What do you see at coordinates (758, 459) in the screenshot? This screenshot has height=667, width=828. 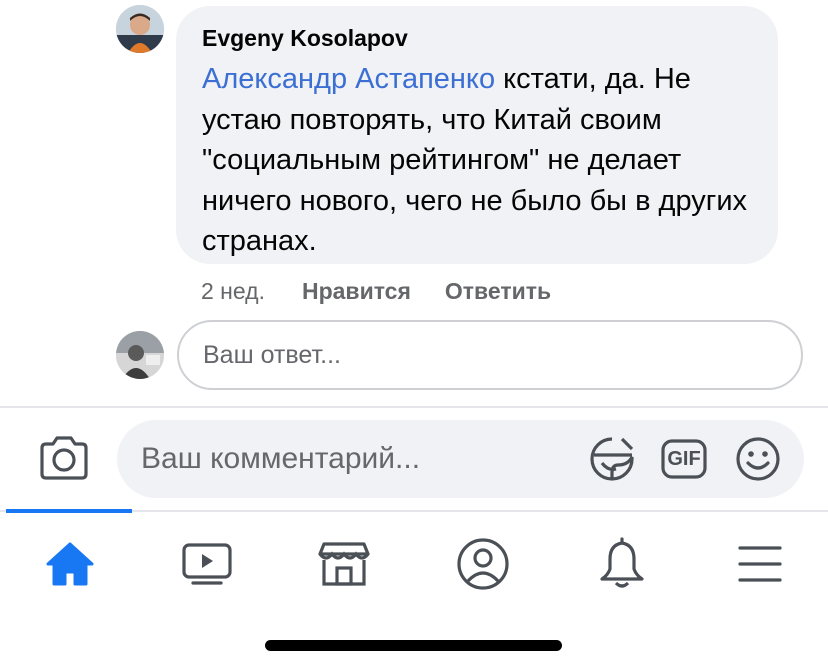 I see `emoji-icon` at bounding box center [758, 459].